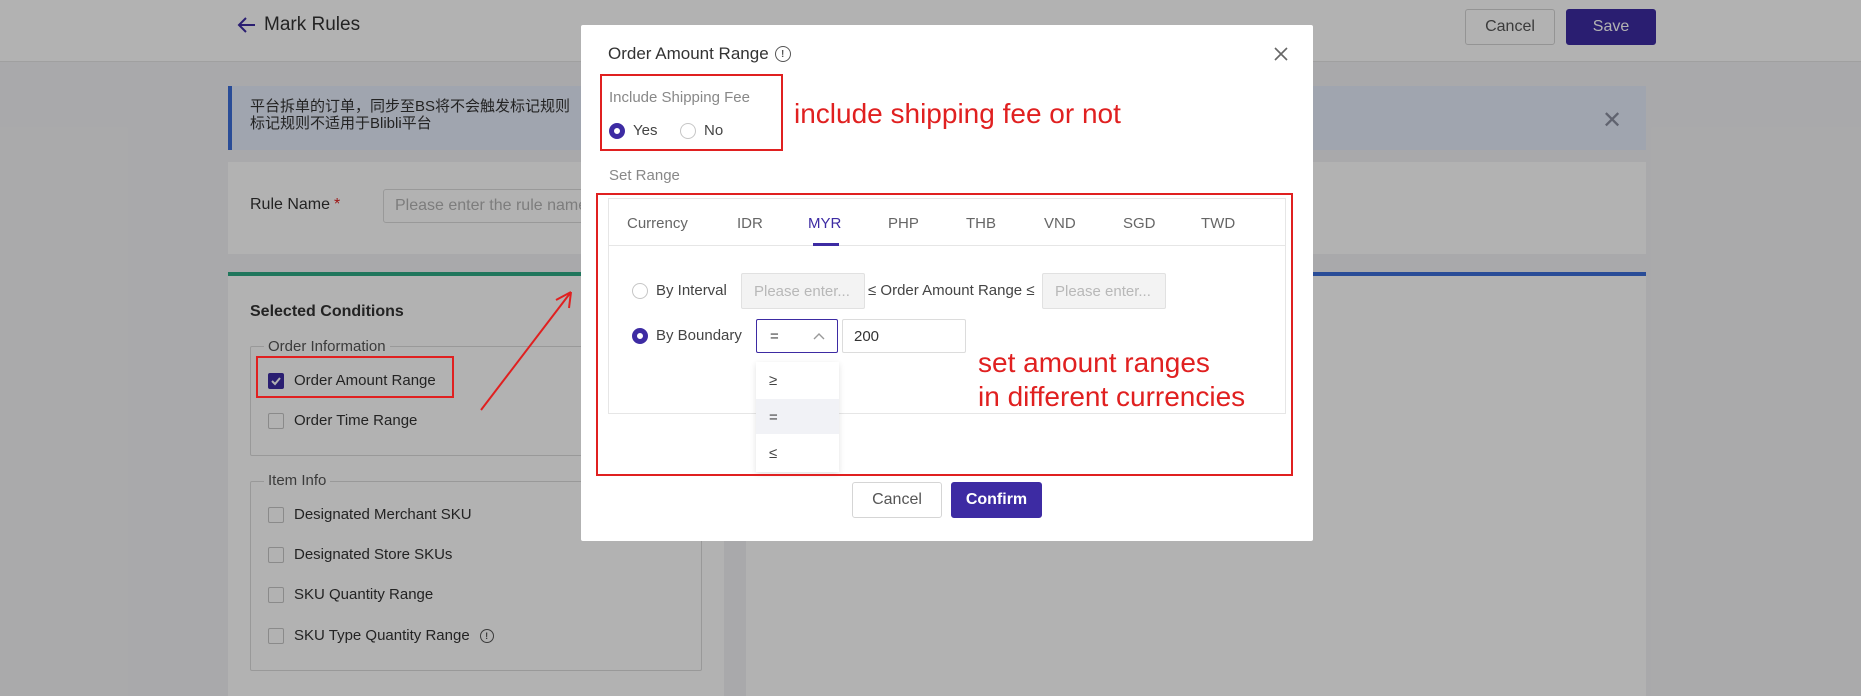 This screenshot has width=1861, height=696. What do you see at coordinates (782, 54) in the screenshot?
I see `info-icon: !` at bounding box center [782, 54].